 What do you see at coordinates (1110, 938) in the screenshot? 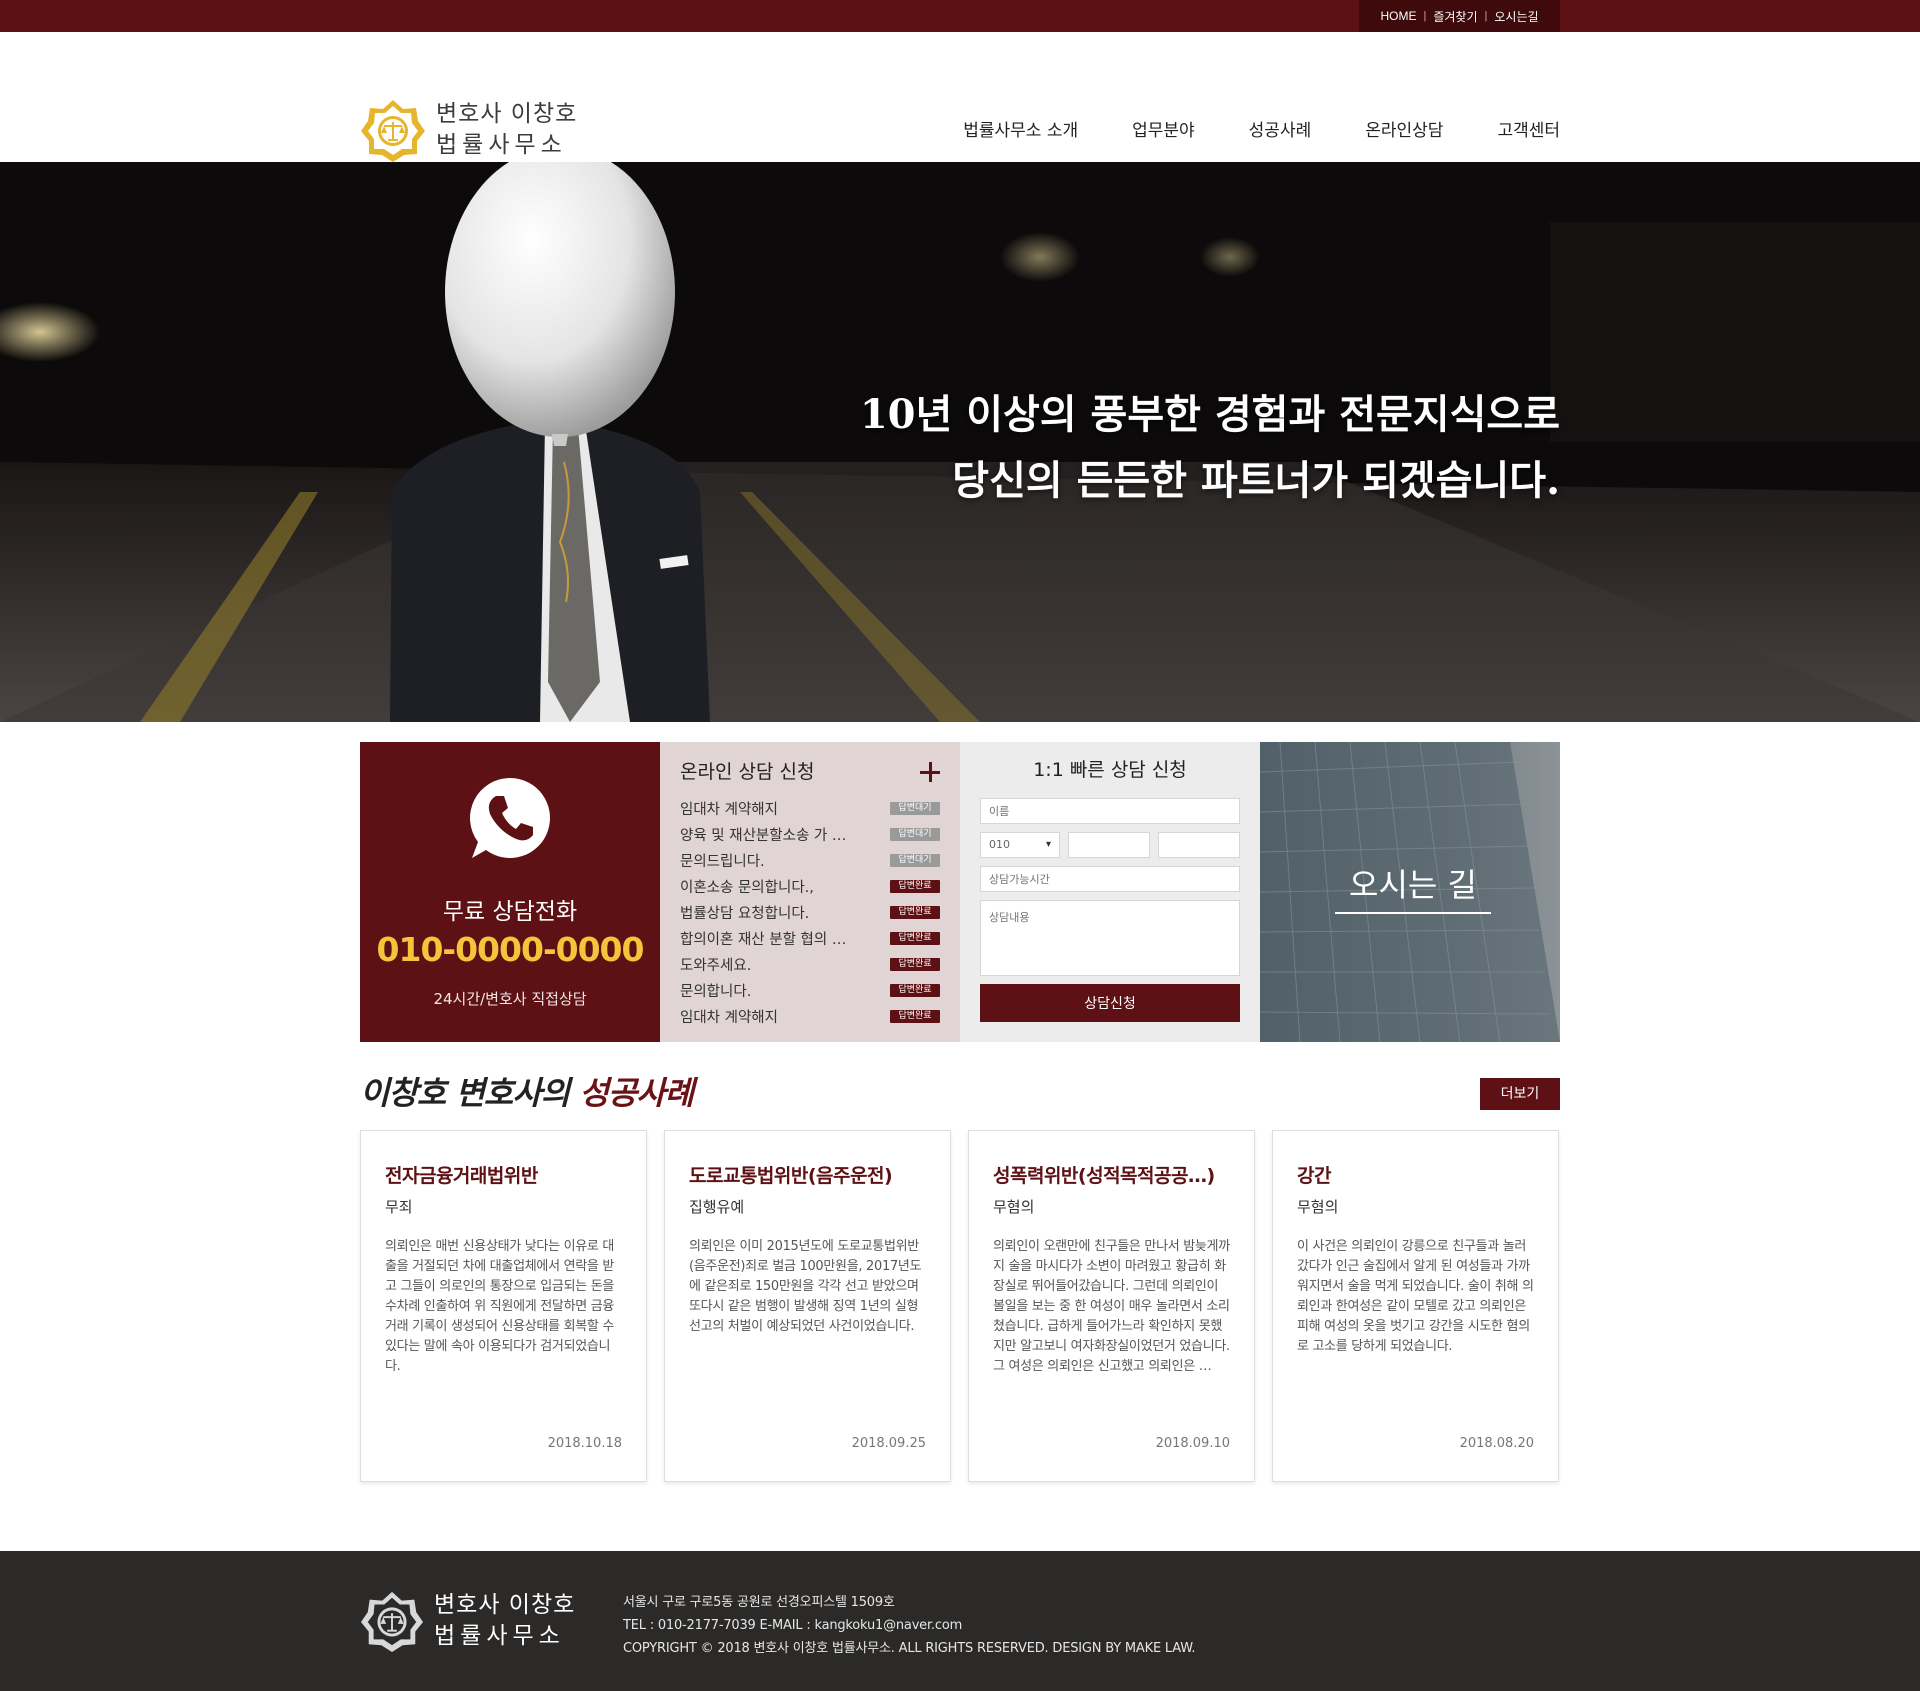
I see `consult-content-field` at bounding box center [1110, 938].